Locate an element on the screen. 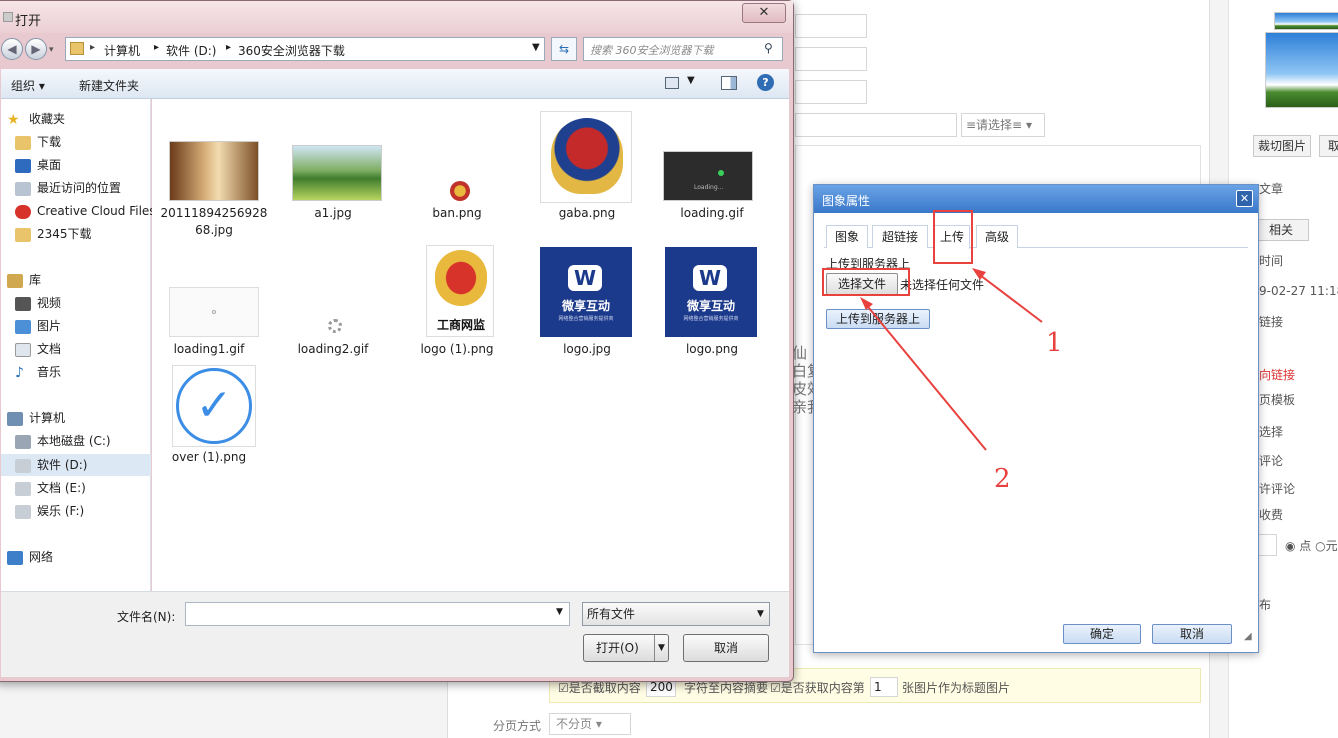 The height and width of the screenshot is (738, 1338). arrow-2-head-icon is located at coordinates (866, 303).